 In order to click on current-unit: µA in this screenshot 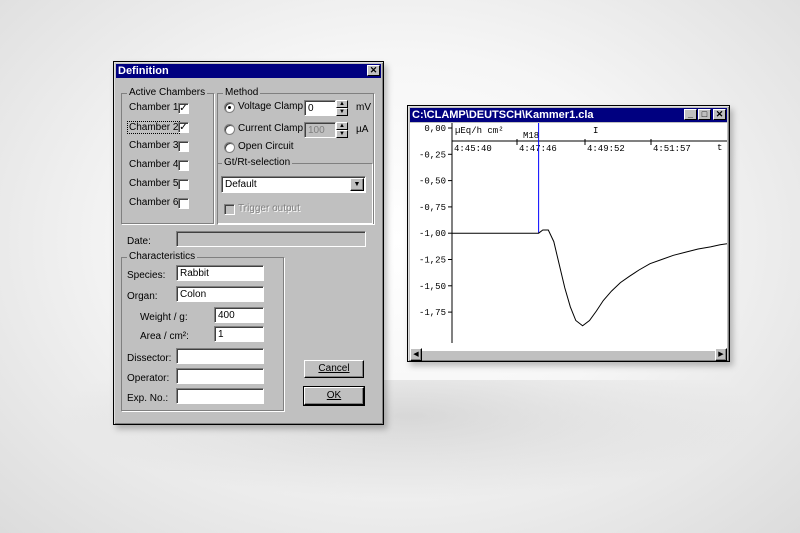, I will do `click(362, 129)`.